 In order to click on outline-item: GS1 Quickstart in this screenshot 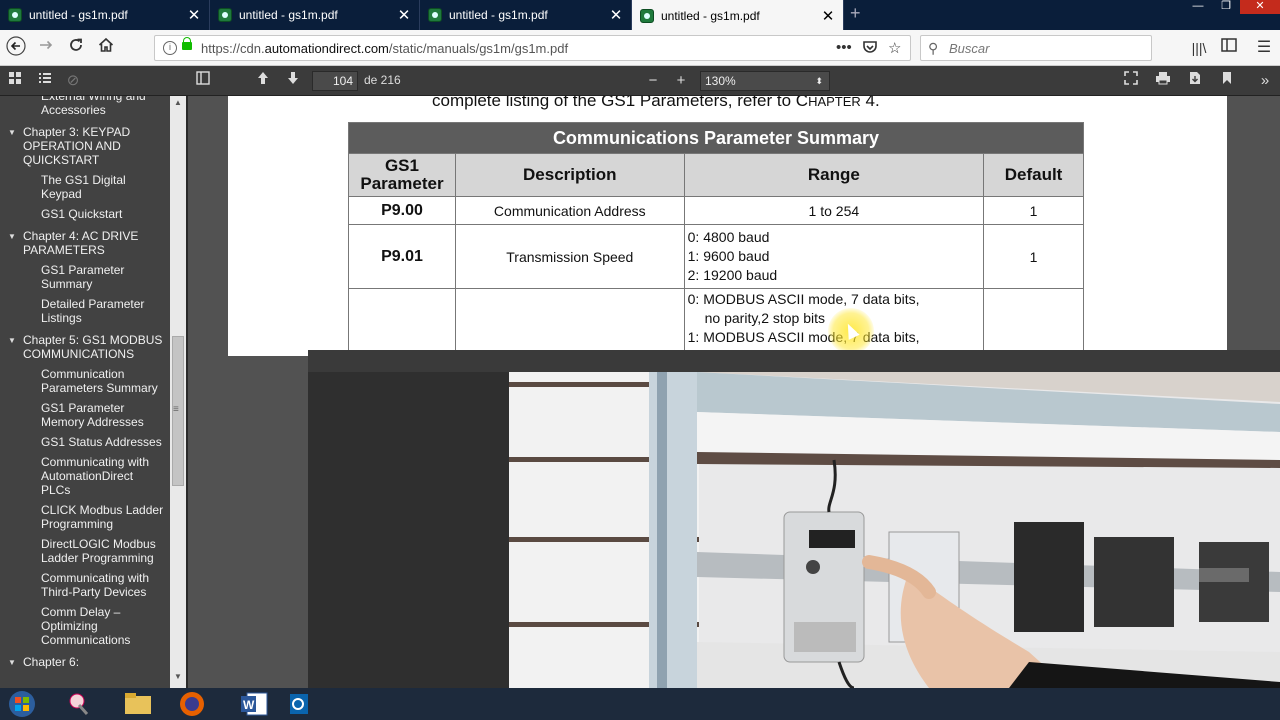, I will do `click(85, 215)`.